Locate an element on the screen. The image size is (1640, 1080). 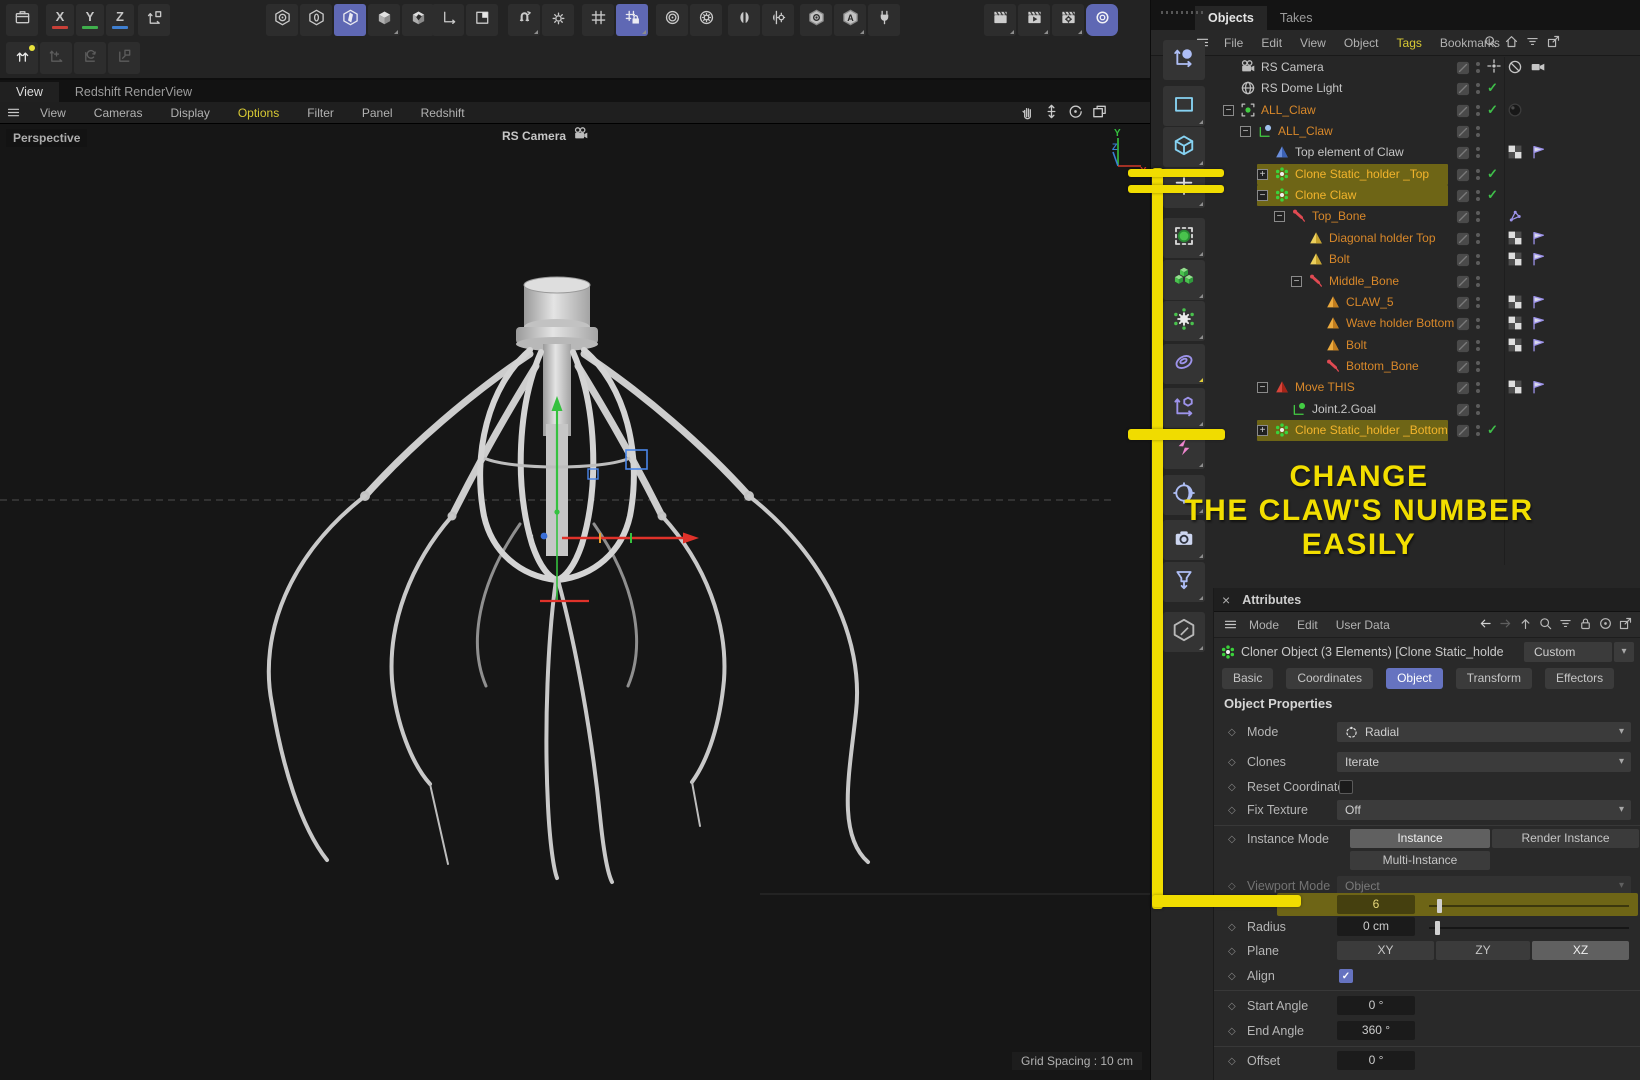
coordinates-mode-button is located at coordinates (1184, 408).